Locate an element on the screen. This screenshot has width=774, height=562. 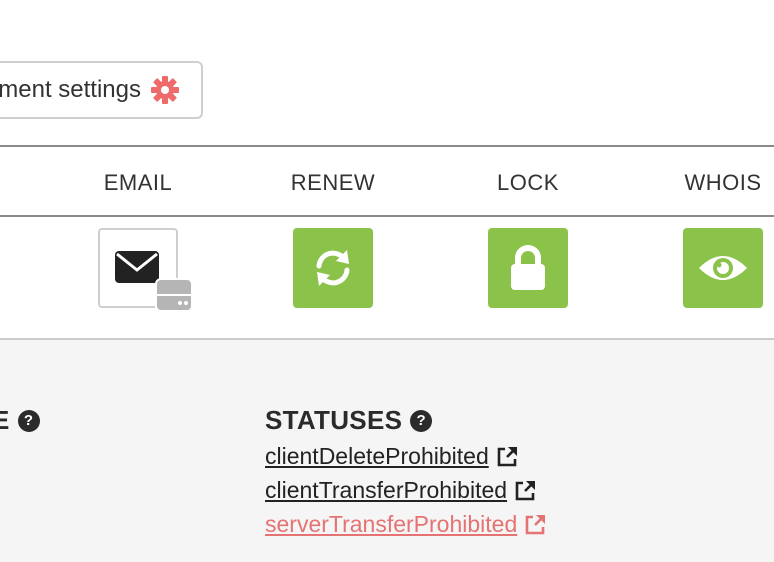
status-link-server-transfer-prohibited: serverTransferProhibited is located at coordinates (406, 524).